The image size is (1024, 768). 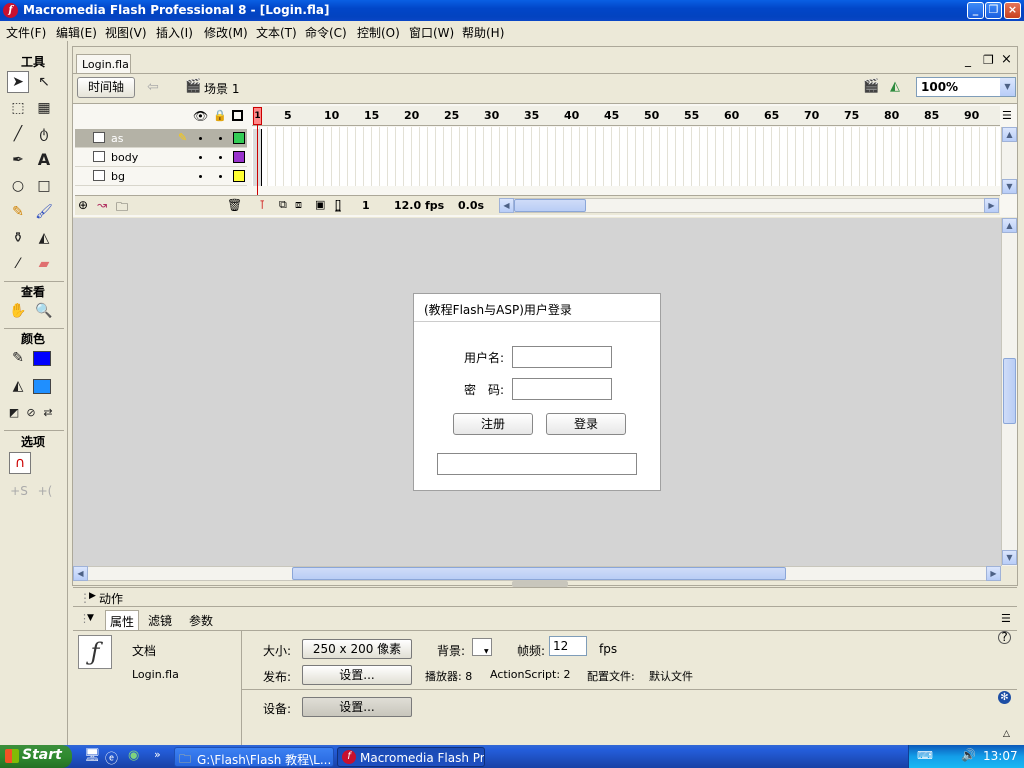 What do you see at coordinates (298, 205) in the screenshot?
I see `onion-skin-outlines-icon: ⧈` at bounding box center [298, 205].